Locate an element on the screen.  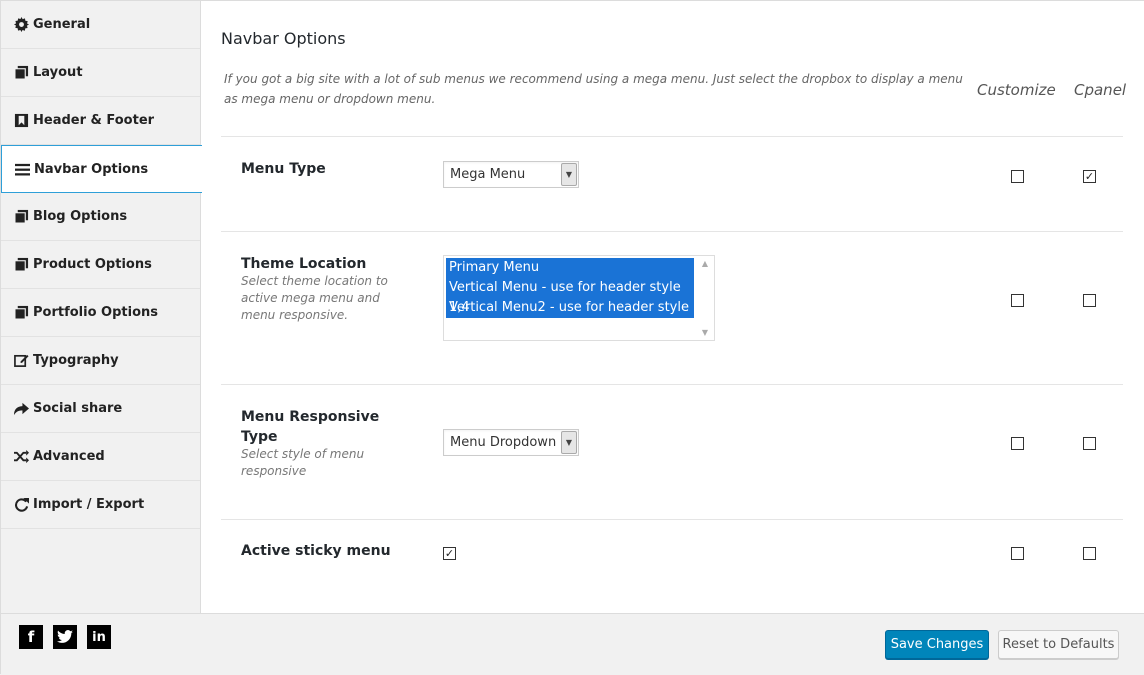
save-changes-button: Save Changes is located at coordinates (937, 644).